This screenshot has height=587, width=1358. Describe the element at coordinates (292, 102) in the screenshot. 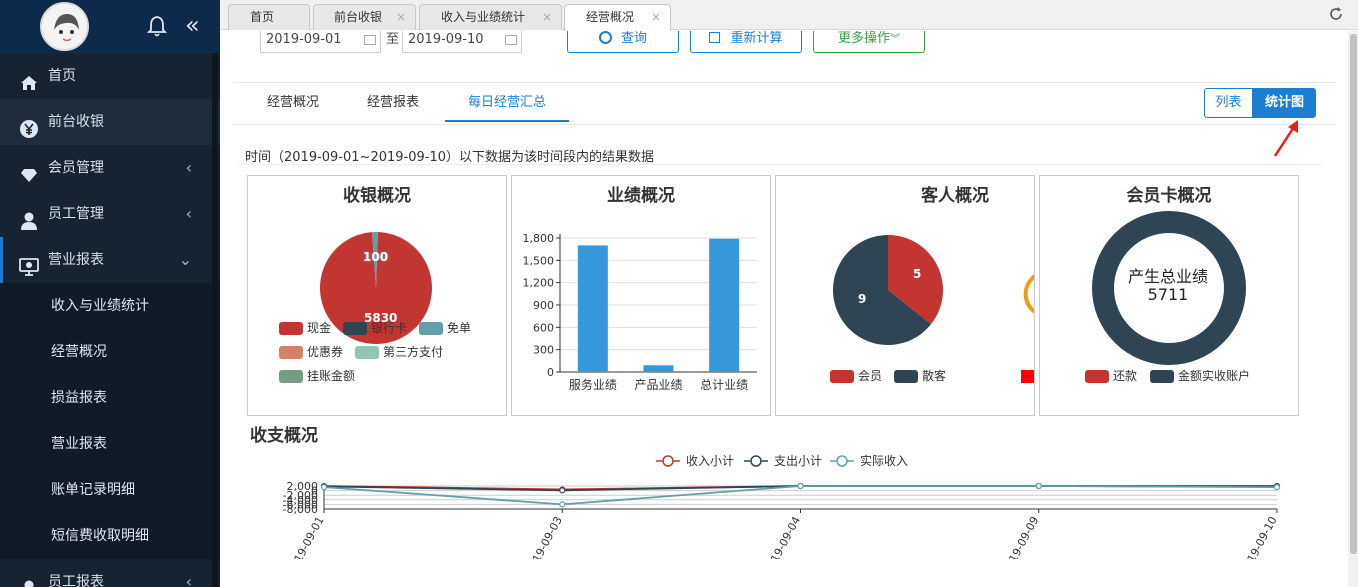

I see `subtab-label: 经营概况` at that location.